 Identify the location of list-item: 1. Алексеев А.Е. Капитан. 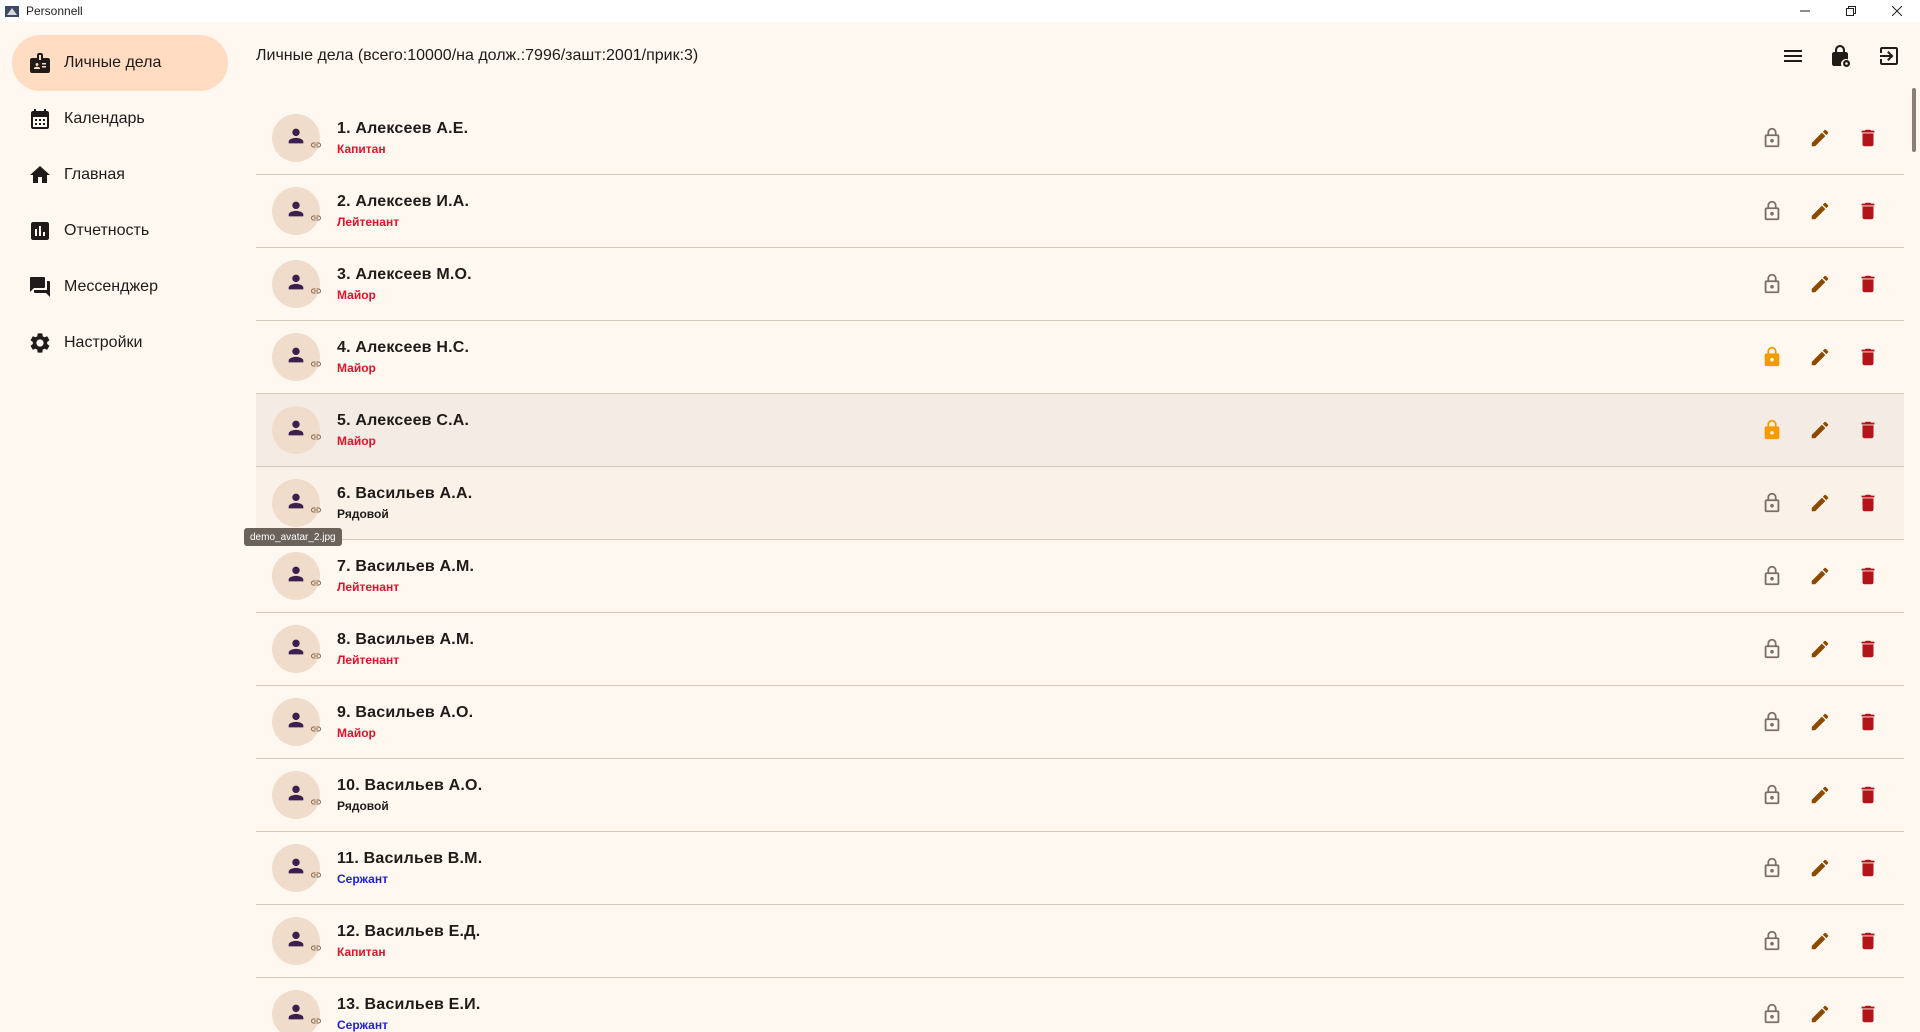
(1080, 138).